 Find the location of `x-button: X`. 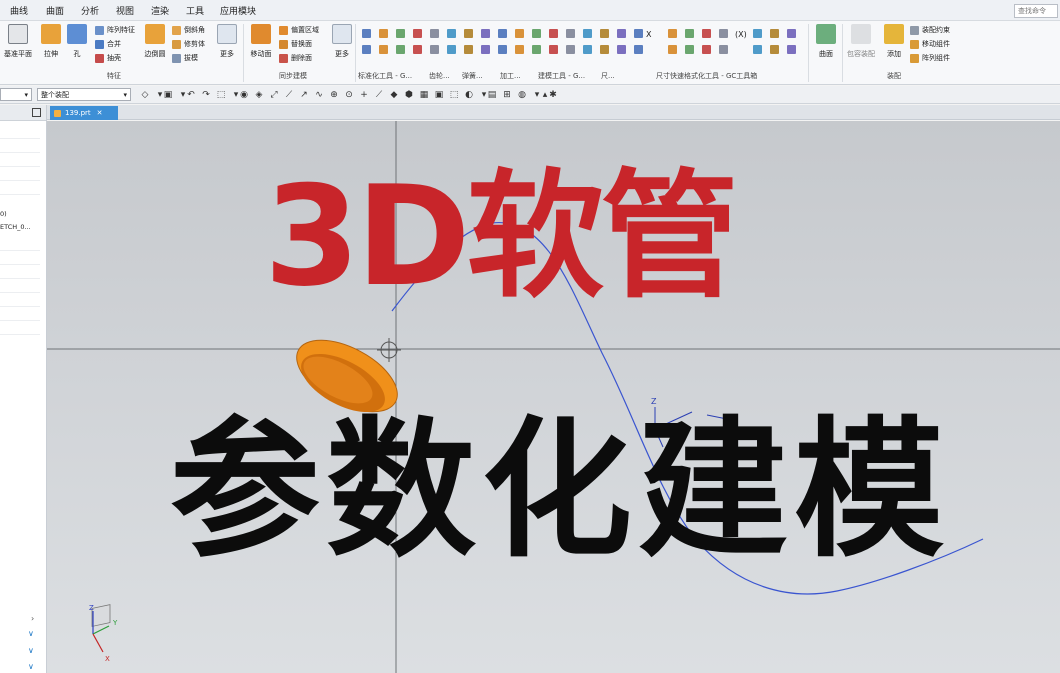

x-button: X is located at coordinates (648, 34).